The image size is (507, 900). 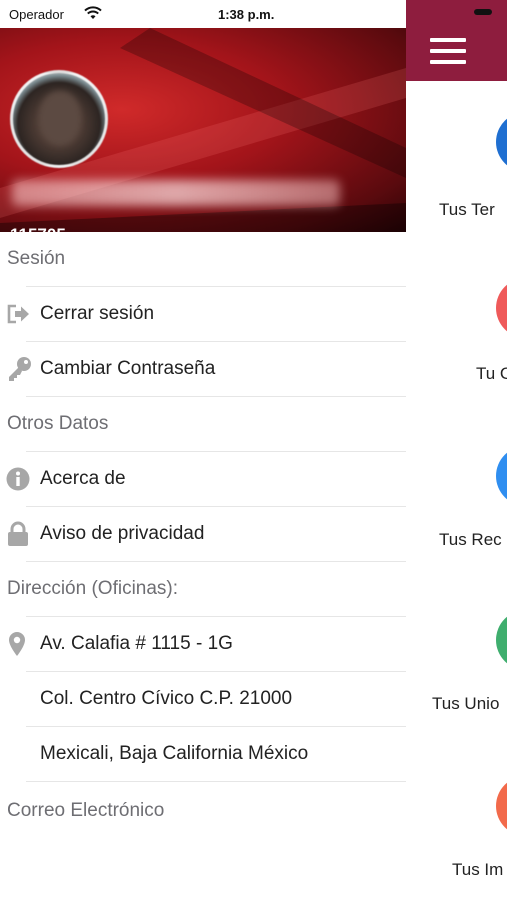 I want to click on tile-label-1: Tus Ter, so click(x=467, y=210).